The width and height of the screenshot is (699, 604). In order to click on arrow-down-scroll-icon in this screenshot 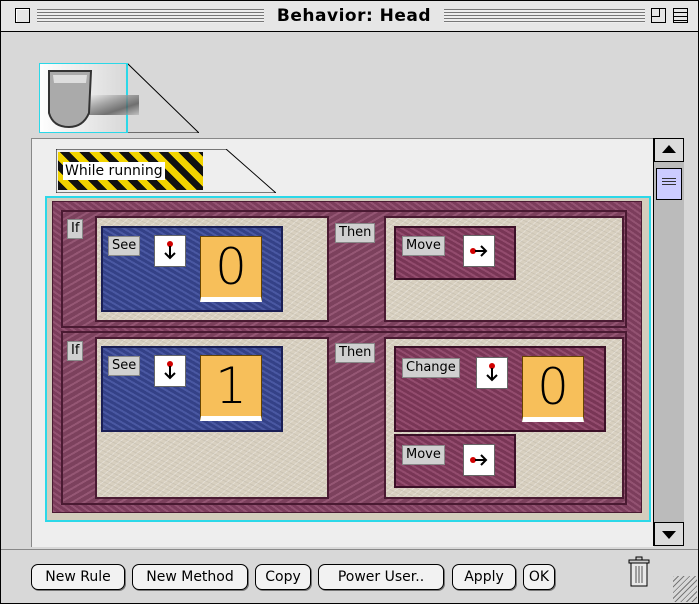, I will do `click(669, 535)`.